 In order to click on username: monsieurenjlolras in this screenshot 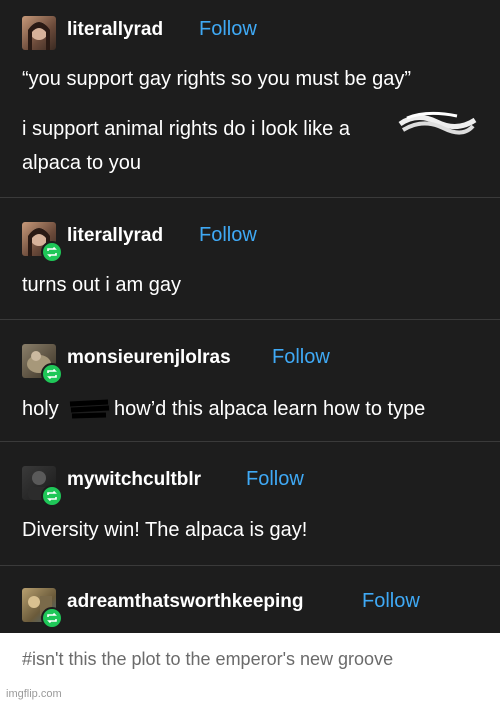, I will do `click(149, 358)`.